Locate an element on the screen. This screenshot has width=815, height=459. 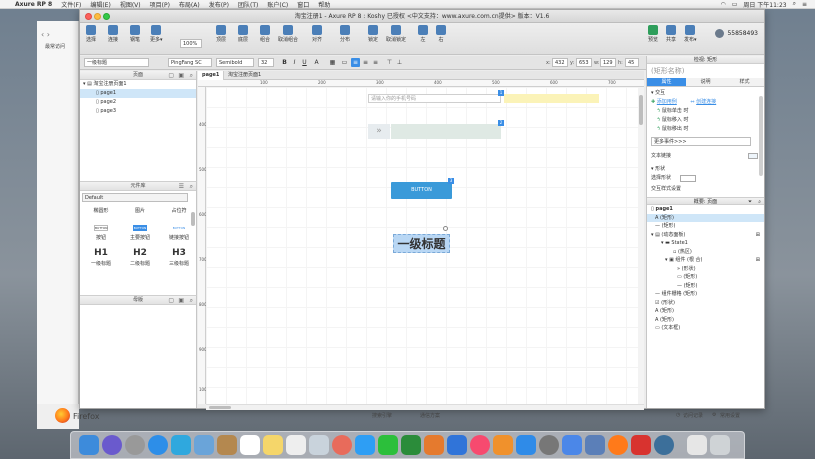
more-button: 更多▾ is located at coordinates (156, 34).